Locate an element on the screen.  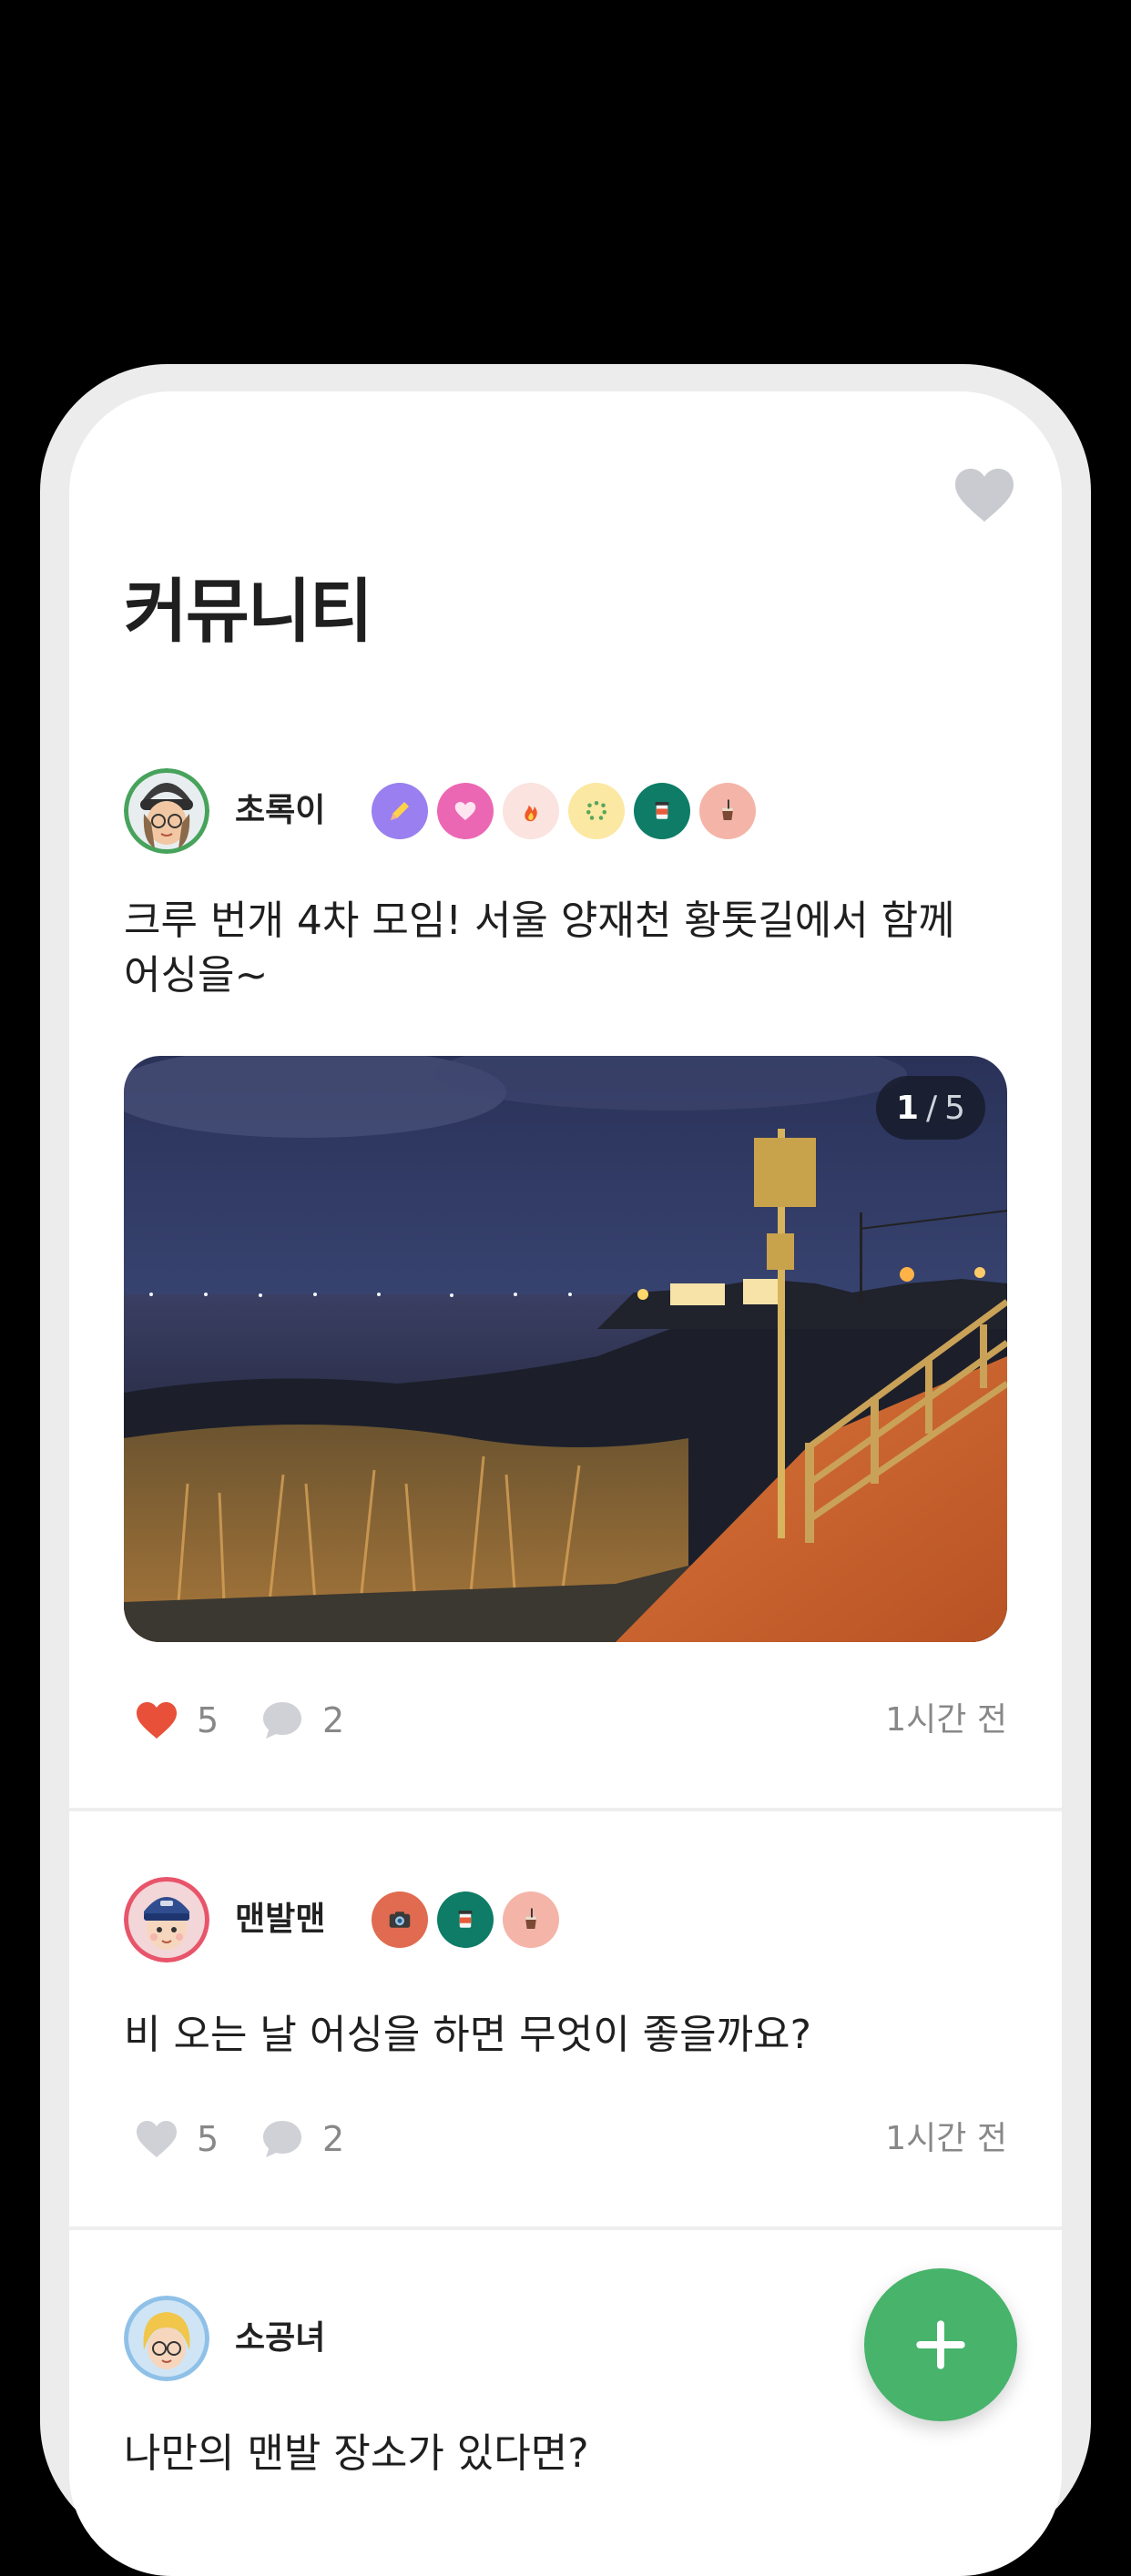
add-post-button is located at coordinates (941, 2344).